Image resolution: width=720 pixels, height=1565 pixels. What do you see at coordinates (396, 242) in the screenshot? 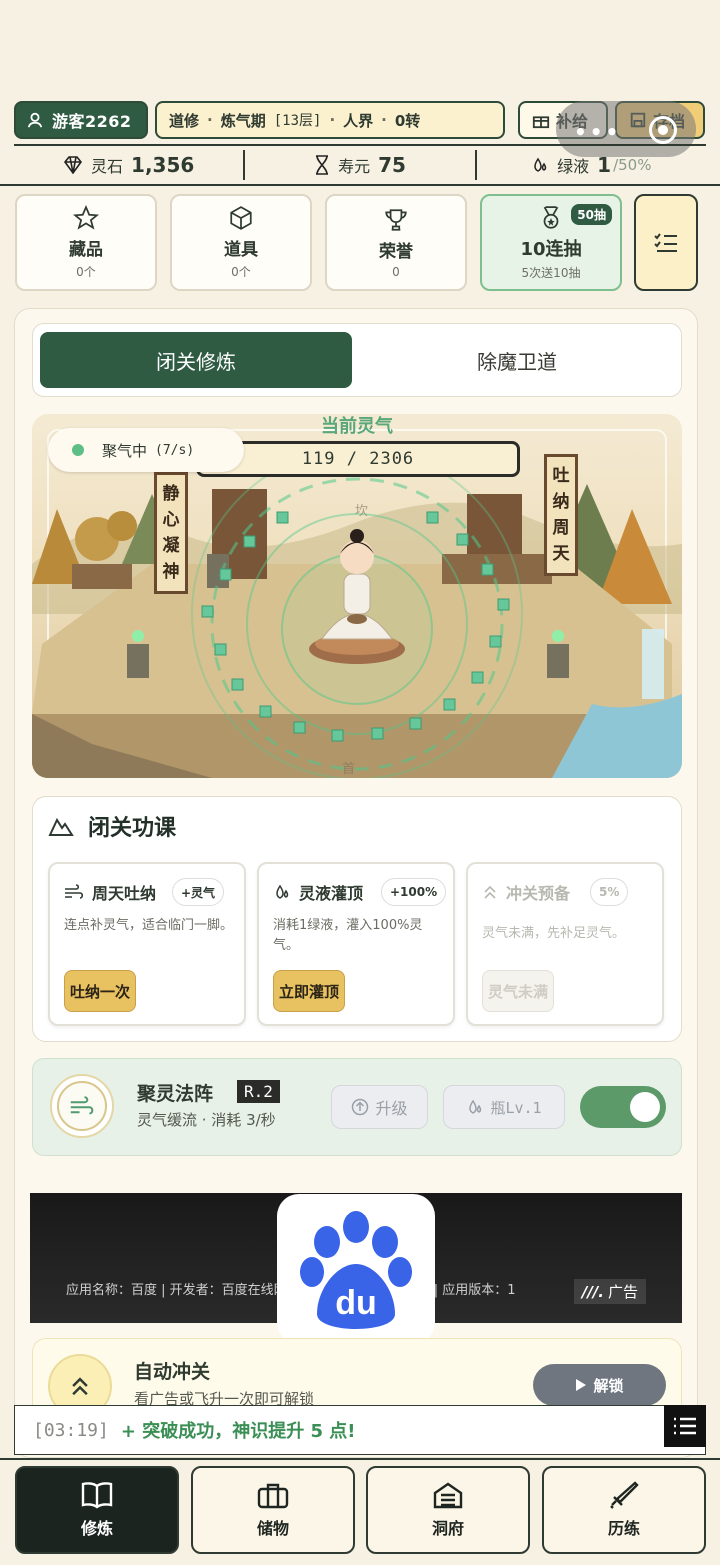
I see `honor-card: 荣誉 0` at bounding box center [396, 242].